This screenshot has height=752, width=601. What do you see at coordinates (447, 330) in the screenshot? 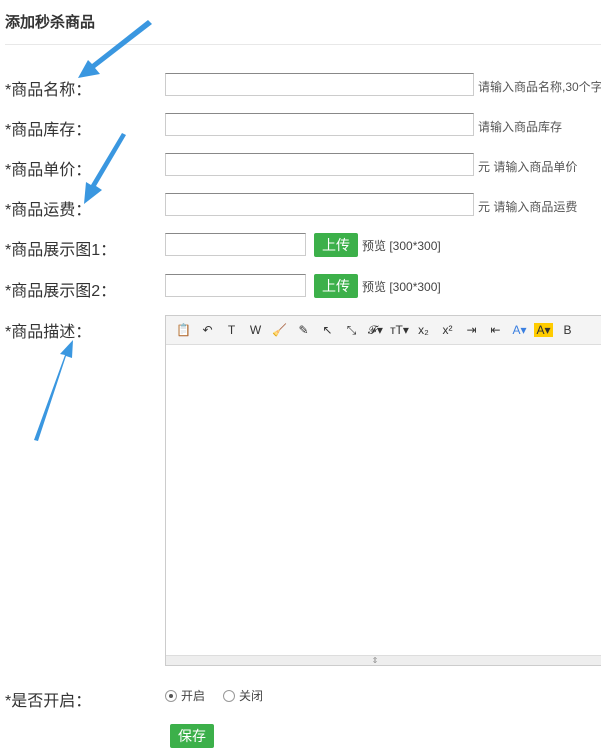
I see `toolbar-button-11: x²` at bounding box center [447, 330].